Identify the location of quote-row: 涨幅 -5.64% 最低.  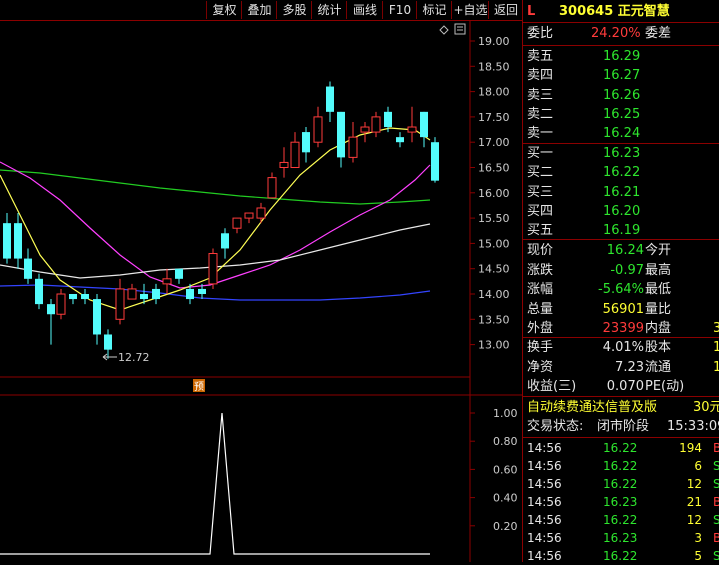
(623, 289).